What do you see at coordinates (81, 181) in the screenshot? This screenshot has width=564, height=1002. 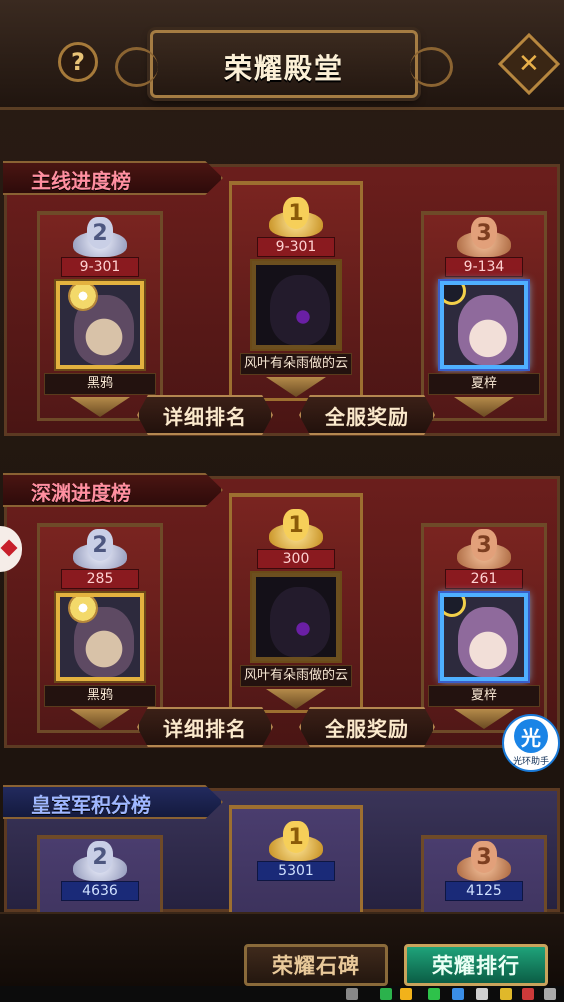 I see `board-title: 主线进度榜` at bounding box center [81, 181].